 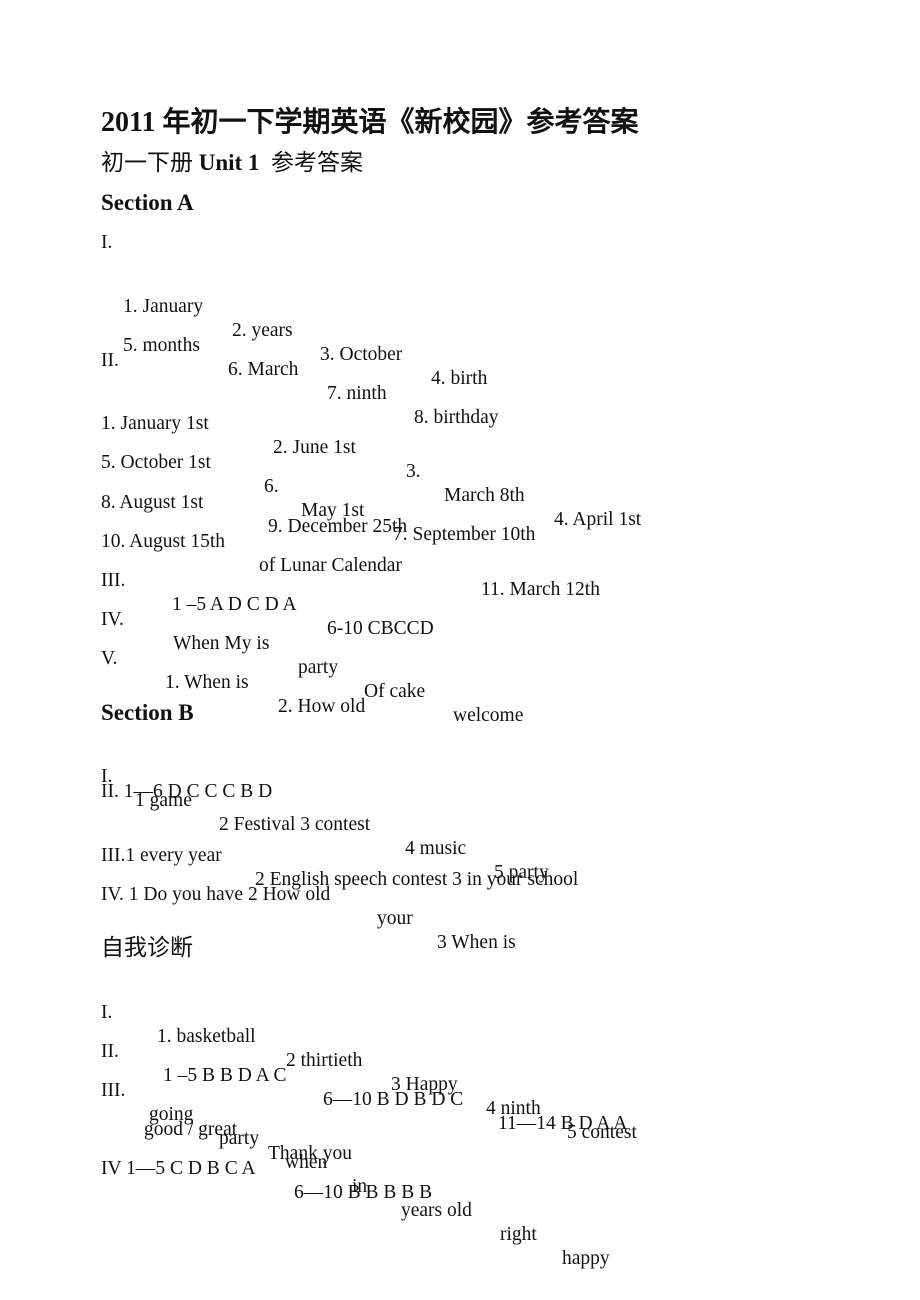 I want to click on section-b-heading: Section B, so click(x=147, y=712).